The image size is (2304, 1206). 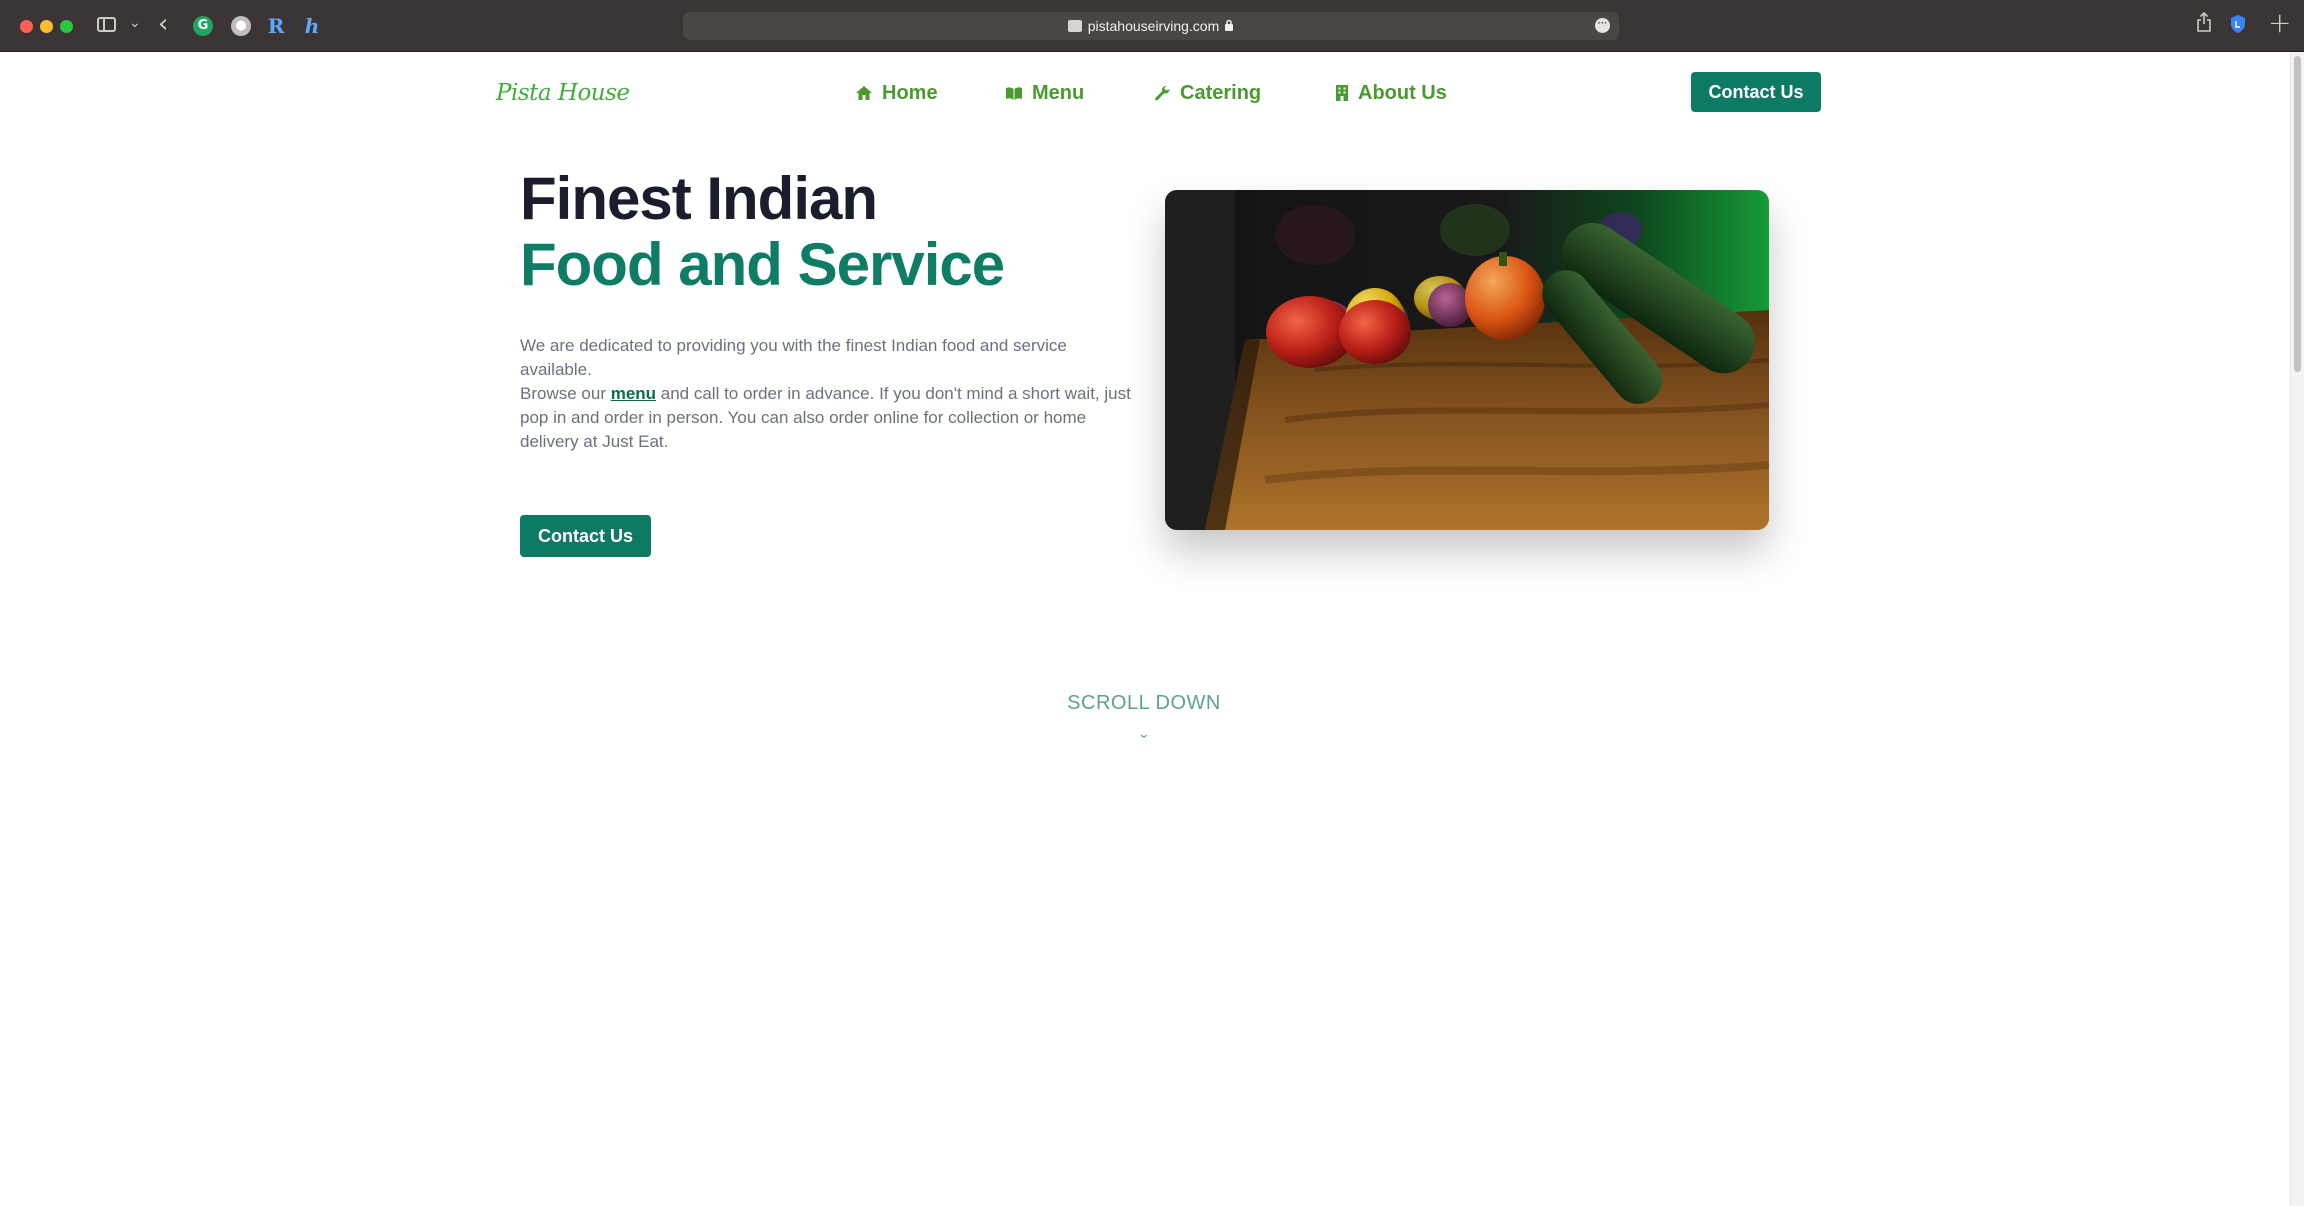 I want to click on r-extension-icon: R, so click(x=276, y=26).